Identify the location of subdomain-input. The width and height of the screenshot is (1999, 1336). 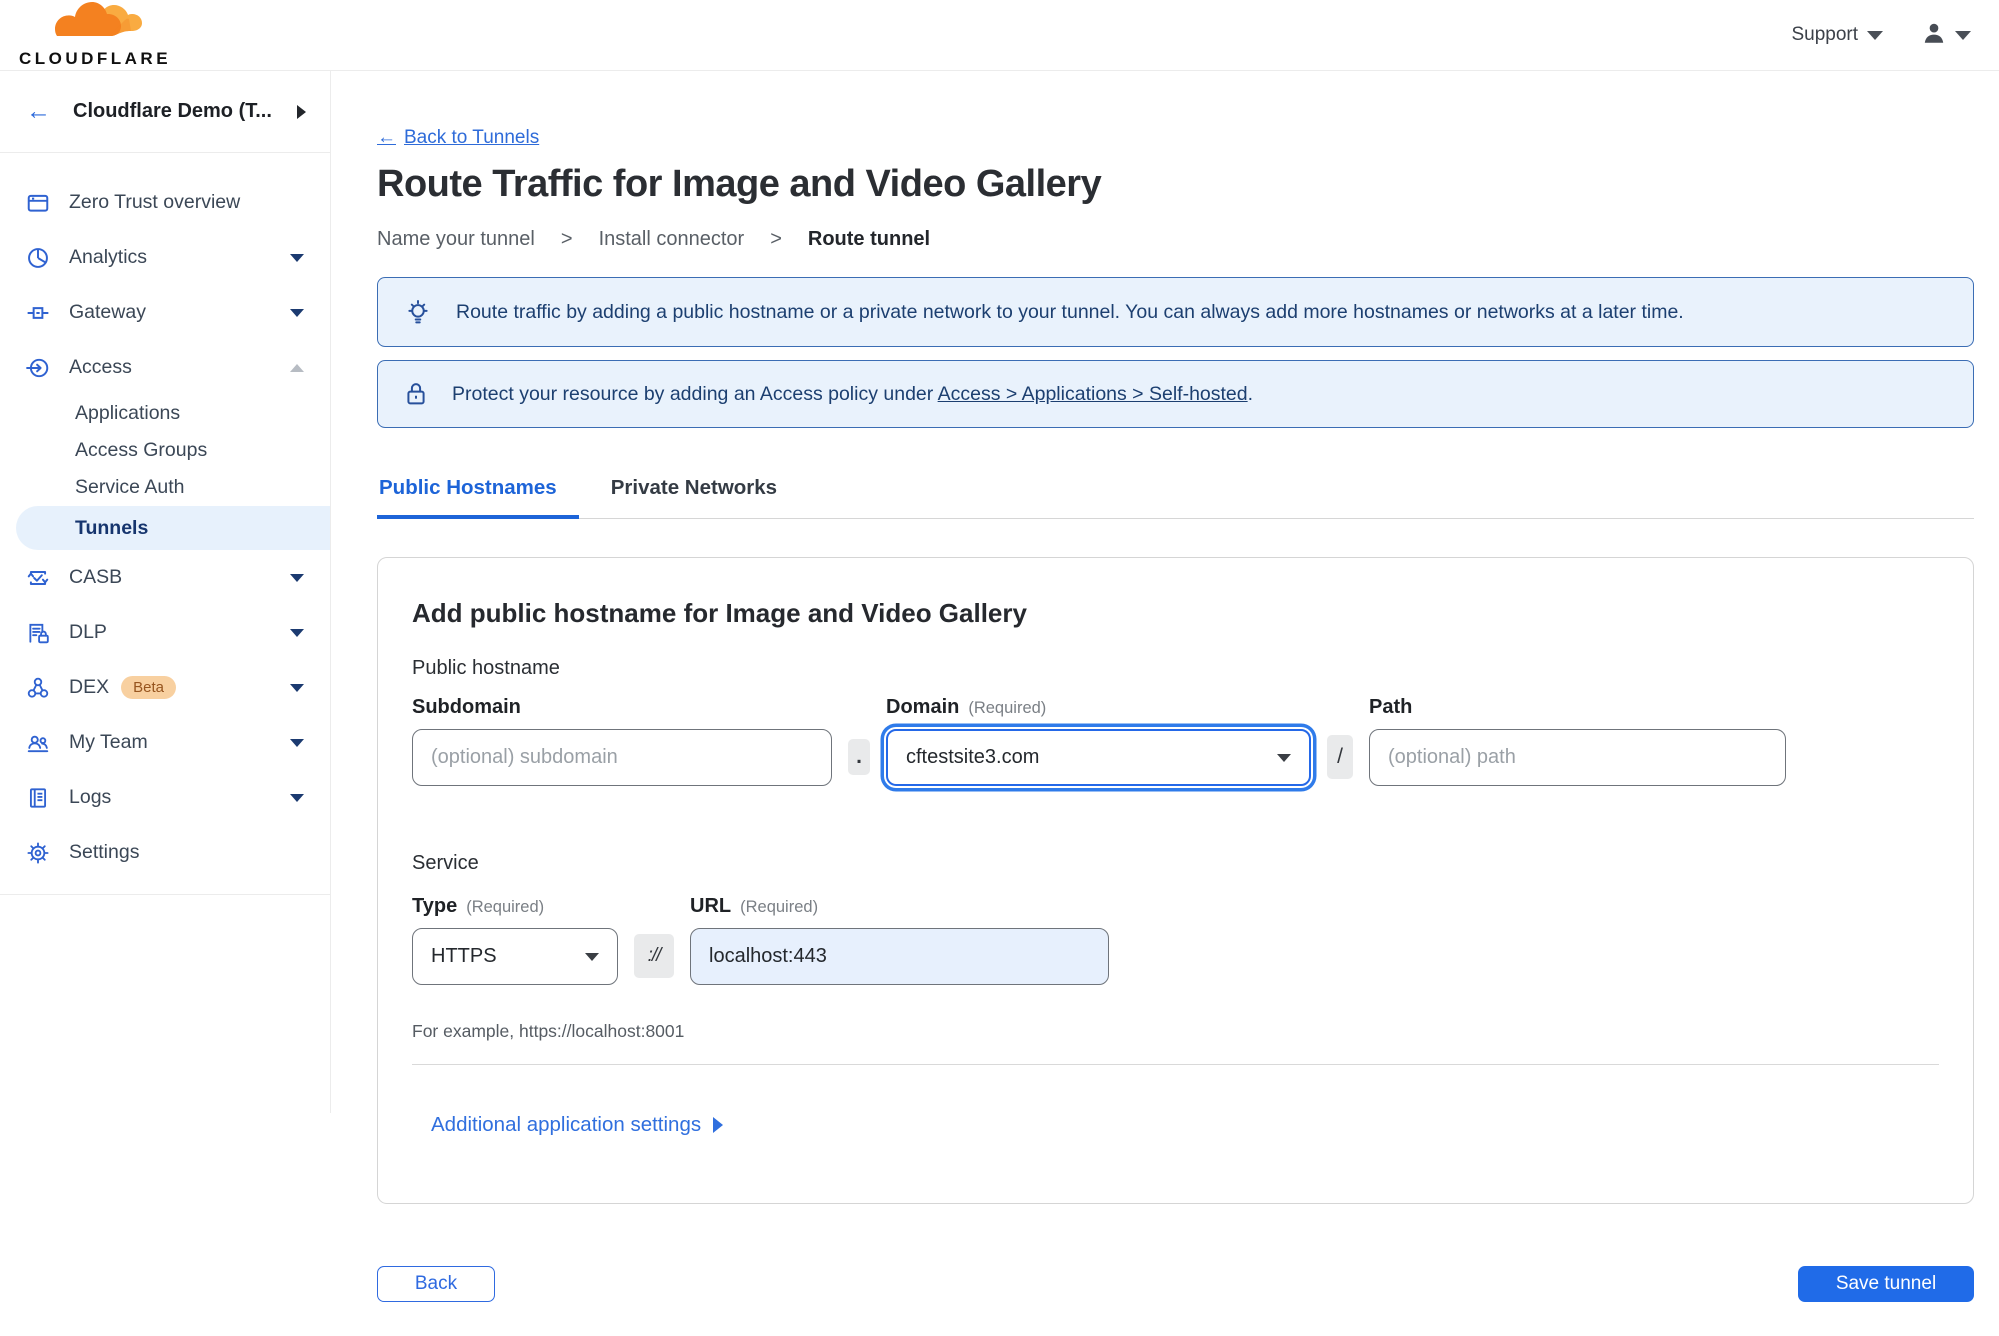
(622, 757).